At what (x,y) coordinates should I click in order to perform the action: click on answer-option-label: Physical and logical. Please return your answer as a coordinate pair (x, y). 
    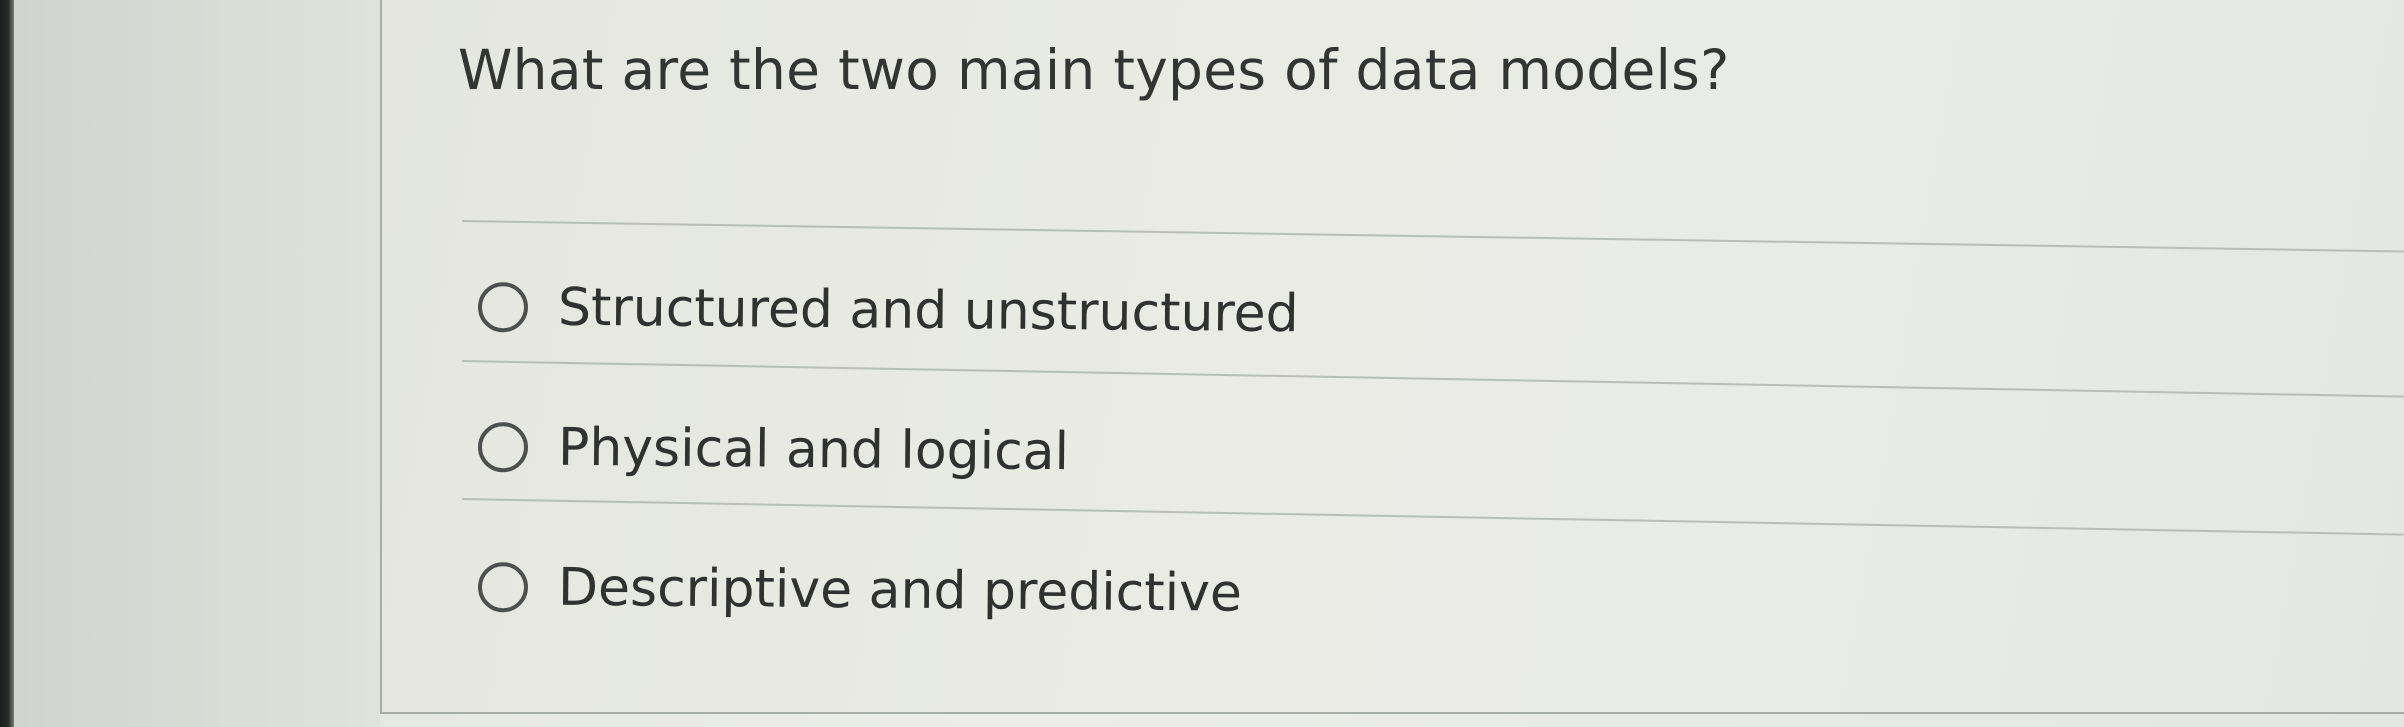
    Looking at the image, I should click on (813, 450).